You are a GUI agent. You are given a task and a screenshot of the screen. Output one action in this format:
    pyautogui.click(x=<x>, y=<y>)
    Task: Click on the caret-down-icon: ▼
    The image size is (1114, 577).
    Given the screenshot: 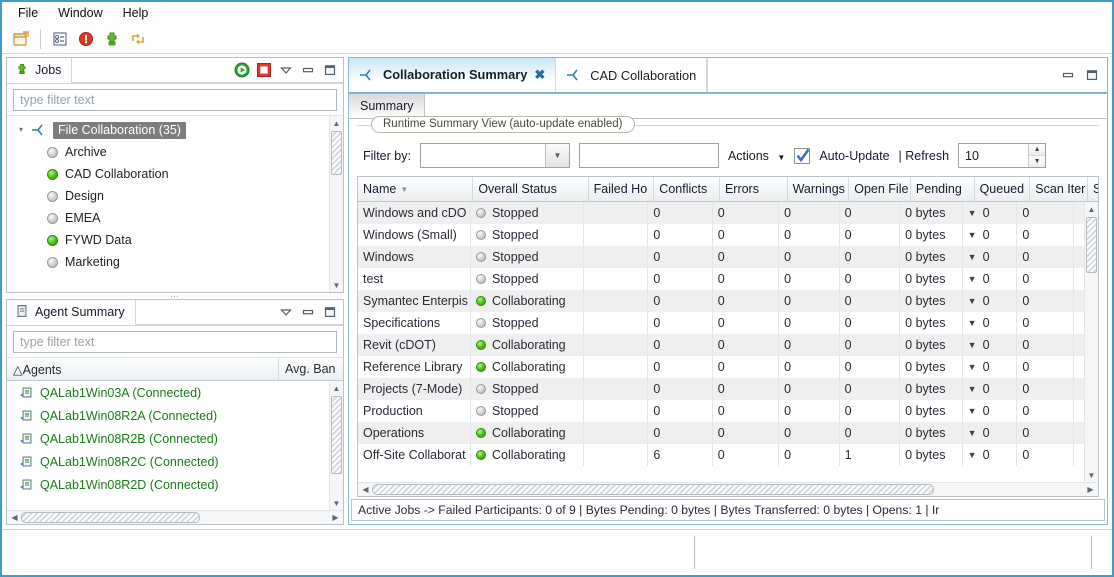 What is the action you would take?
    pyautogui.click(x=972, y=433)
    